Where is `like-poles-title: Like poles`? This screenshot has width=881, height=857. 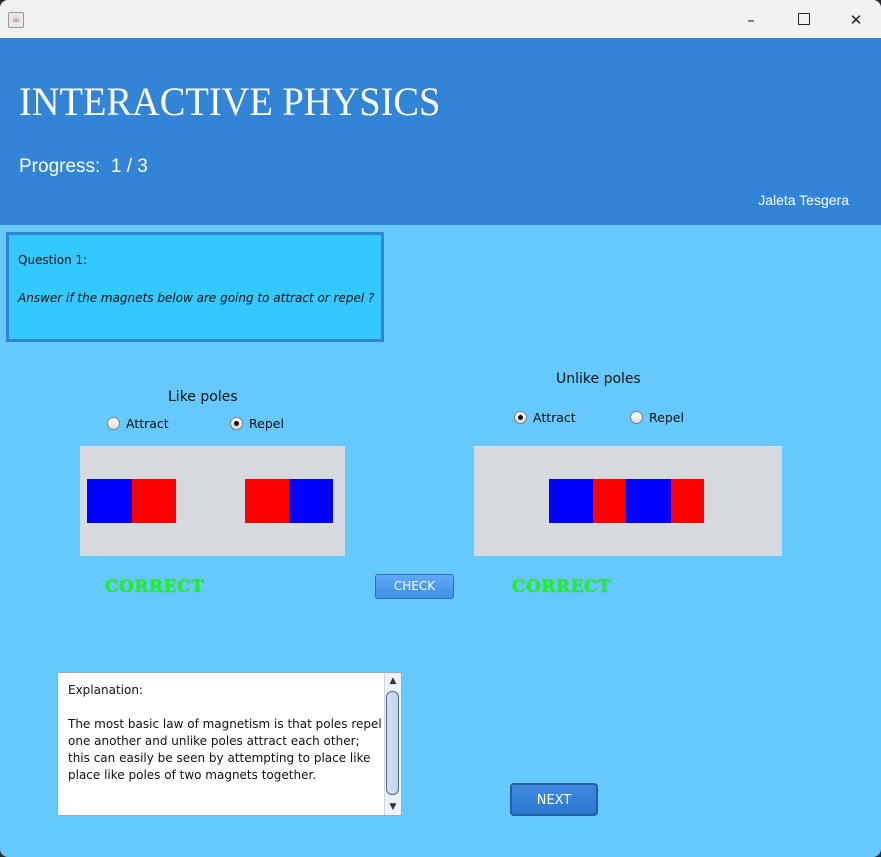
like-poles-title: Like poles is located at coordinates (203, 397).